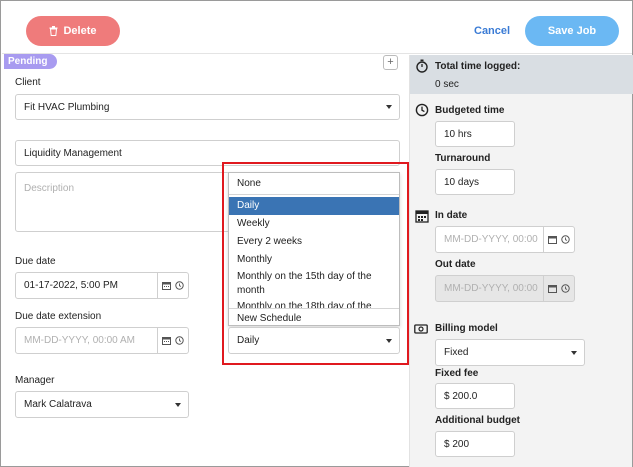 This screenshot has height=467, width=633. Describe the element at coordinates (457, 444) in the screenshot. I see `additional-budget-value: $ 200` at that location.